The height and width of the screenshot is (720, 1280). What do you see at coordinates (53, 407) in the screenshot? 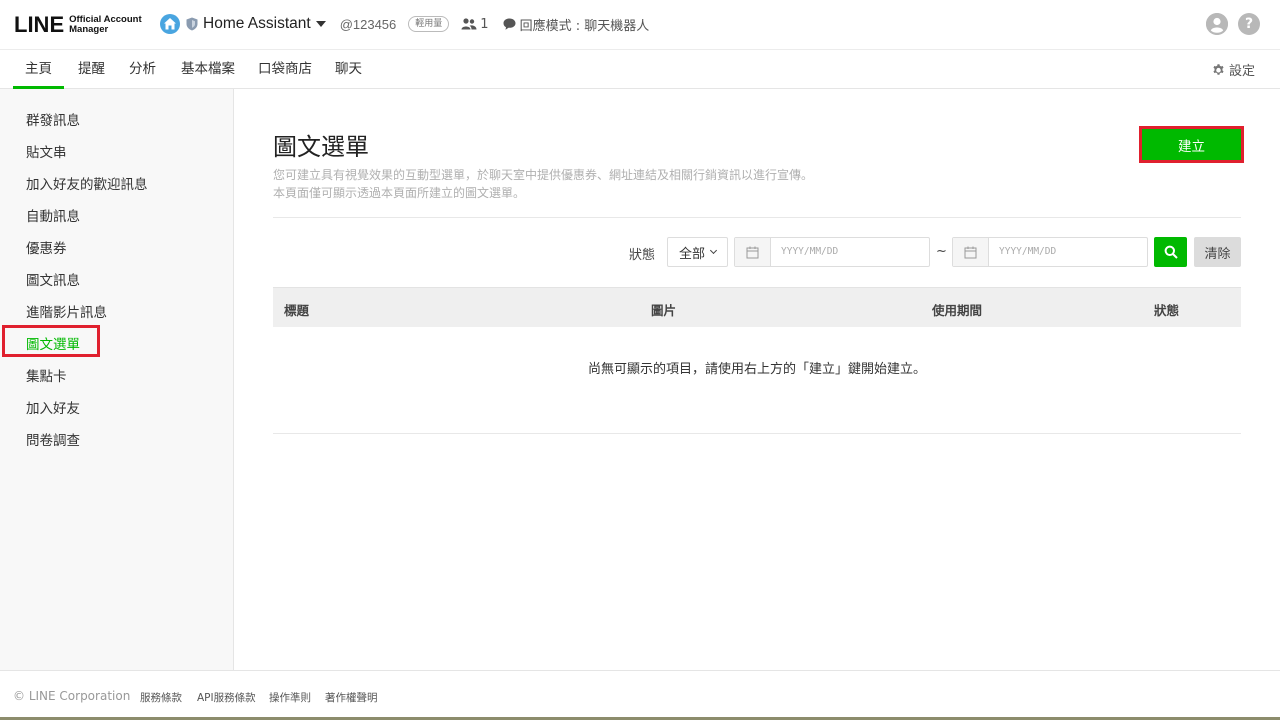
I see `sidebar-item-add-friend: 加入好友` at bounding box center [53, 407].